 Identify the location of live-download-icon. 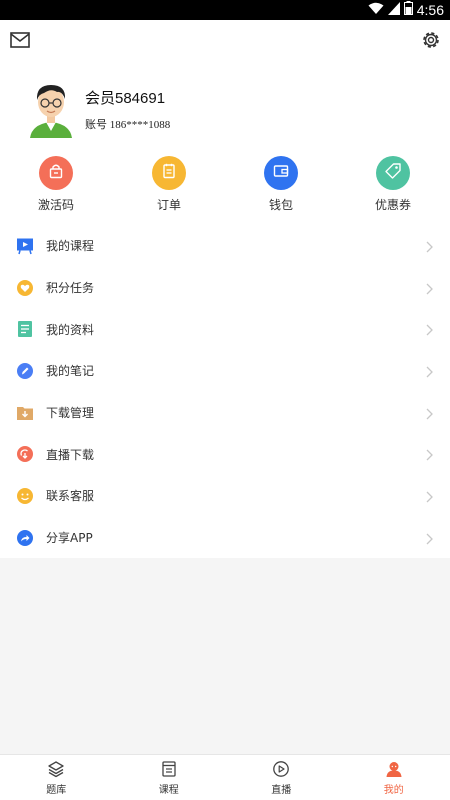
(25, 454).